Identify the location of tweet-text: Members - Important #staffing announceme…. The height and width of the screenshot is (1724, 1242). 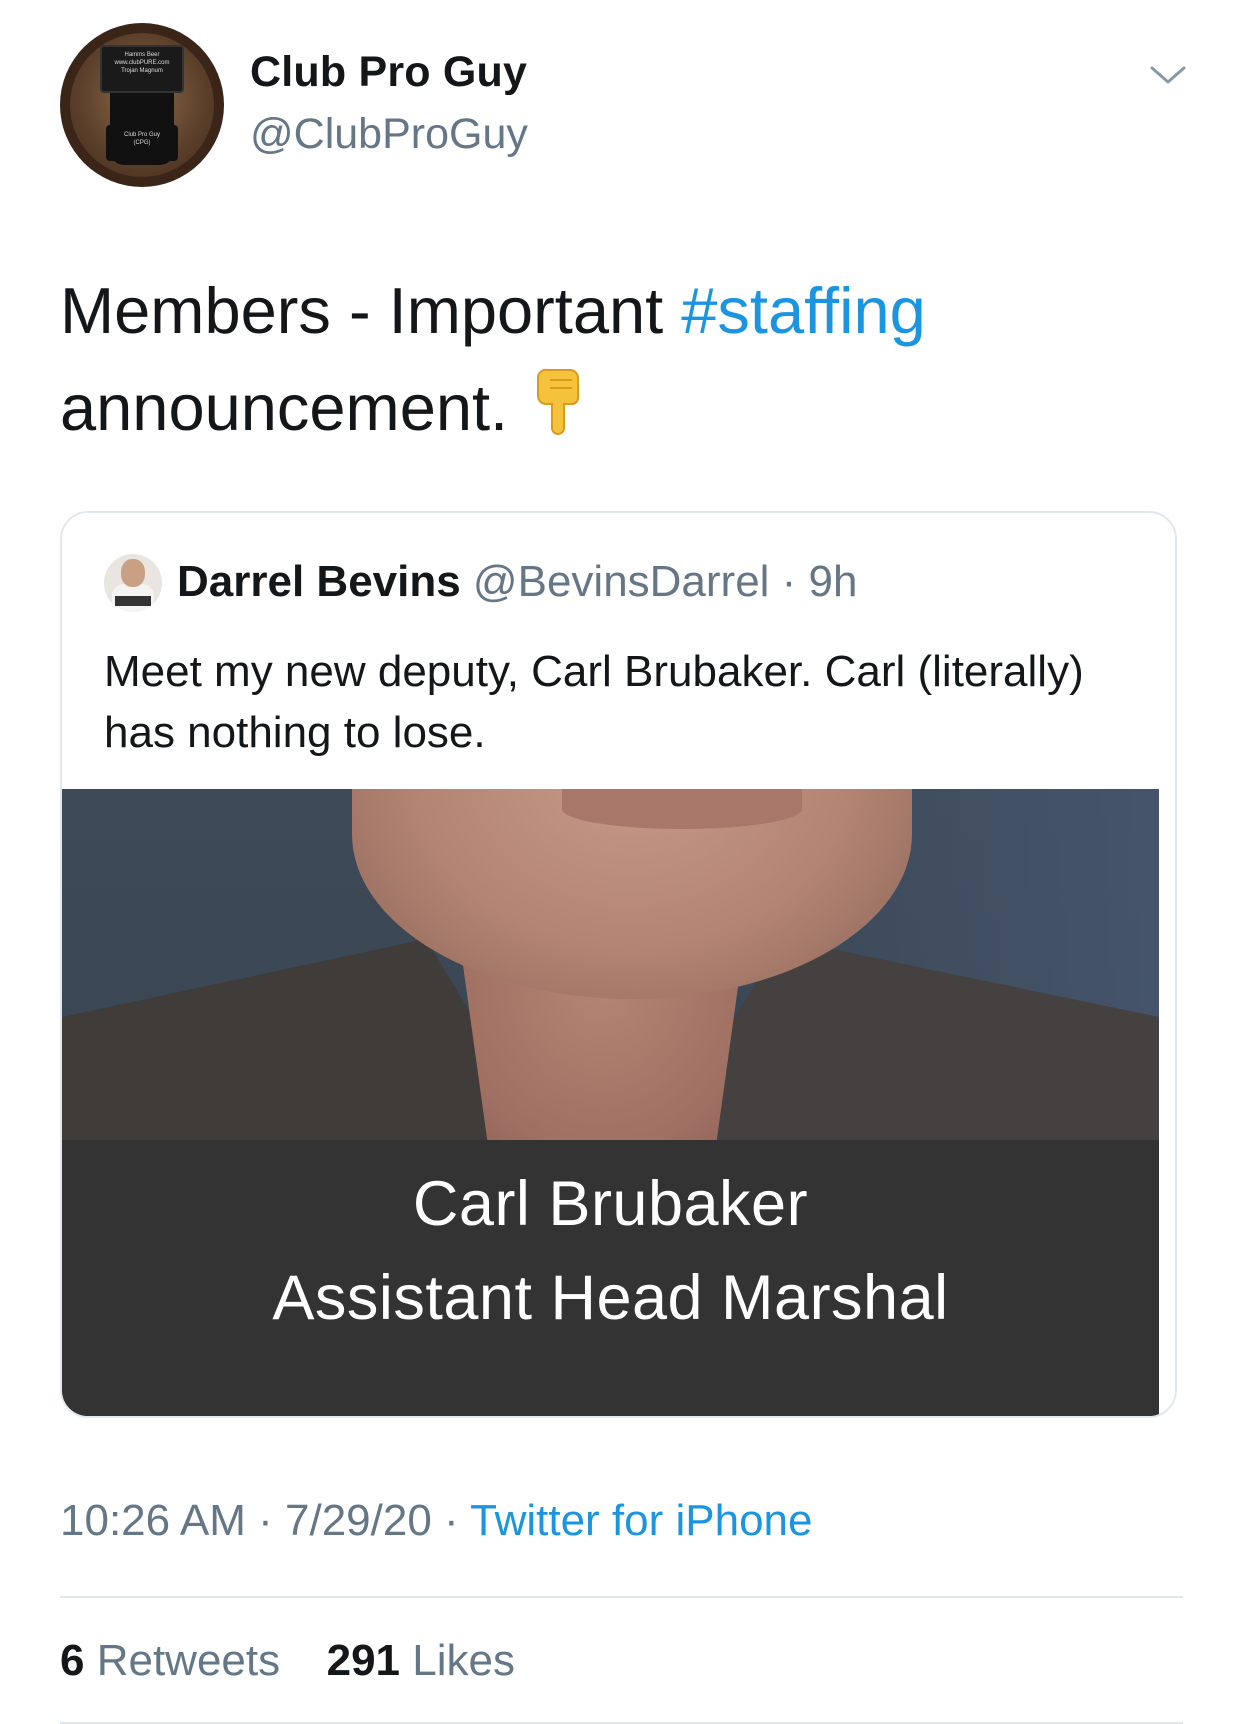
(620, 362).